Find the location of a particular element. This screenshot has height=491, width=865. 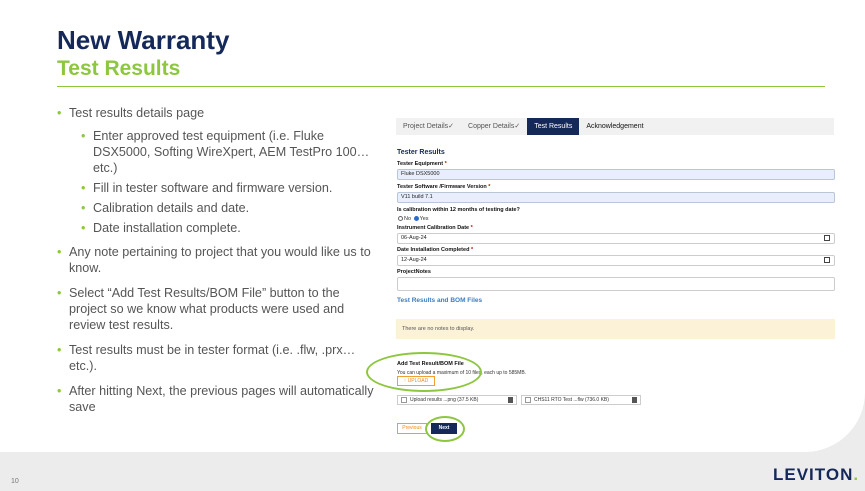

tab-project-details: Project Details✓ is located at coordinates (428, 126).